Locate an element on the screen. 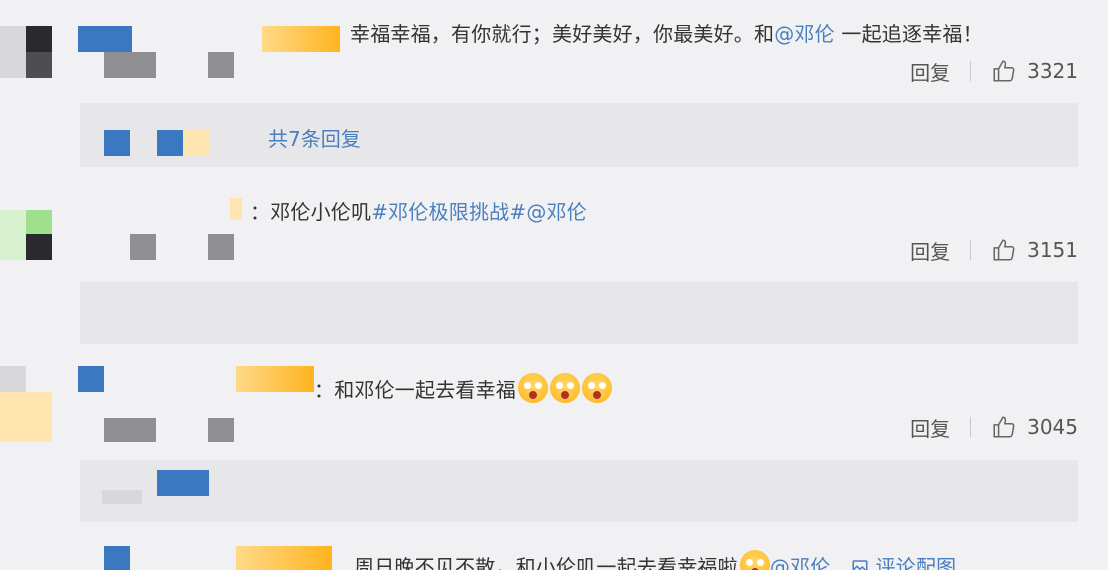 This screenshot has width=1108, height=570. view-picture-label: 评论配图 is located at coordinates (916, 562).